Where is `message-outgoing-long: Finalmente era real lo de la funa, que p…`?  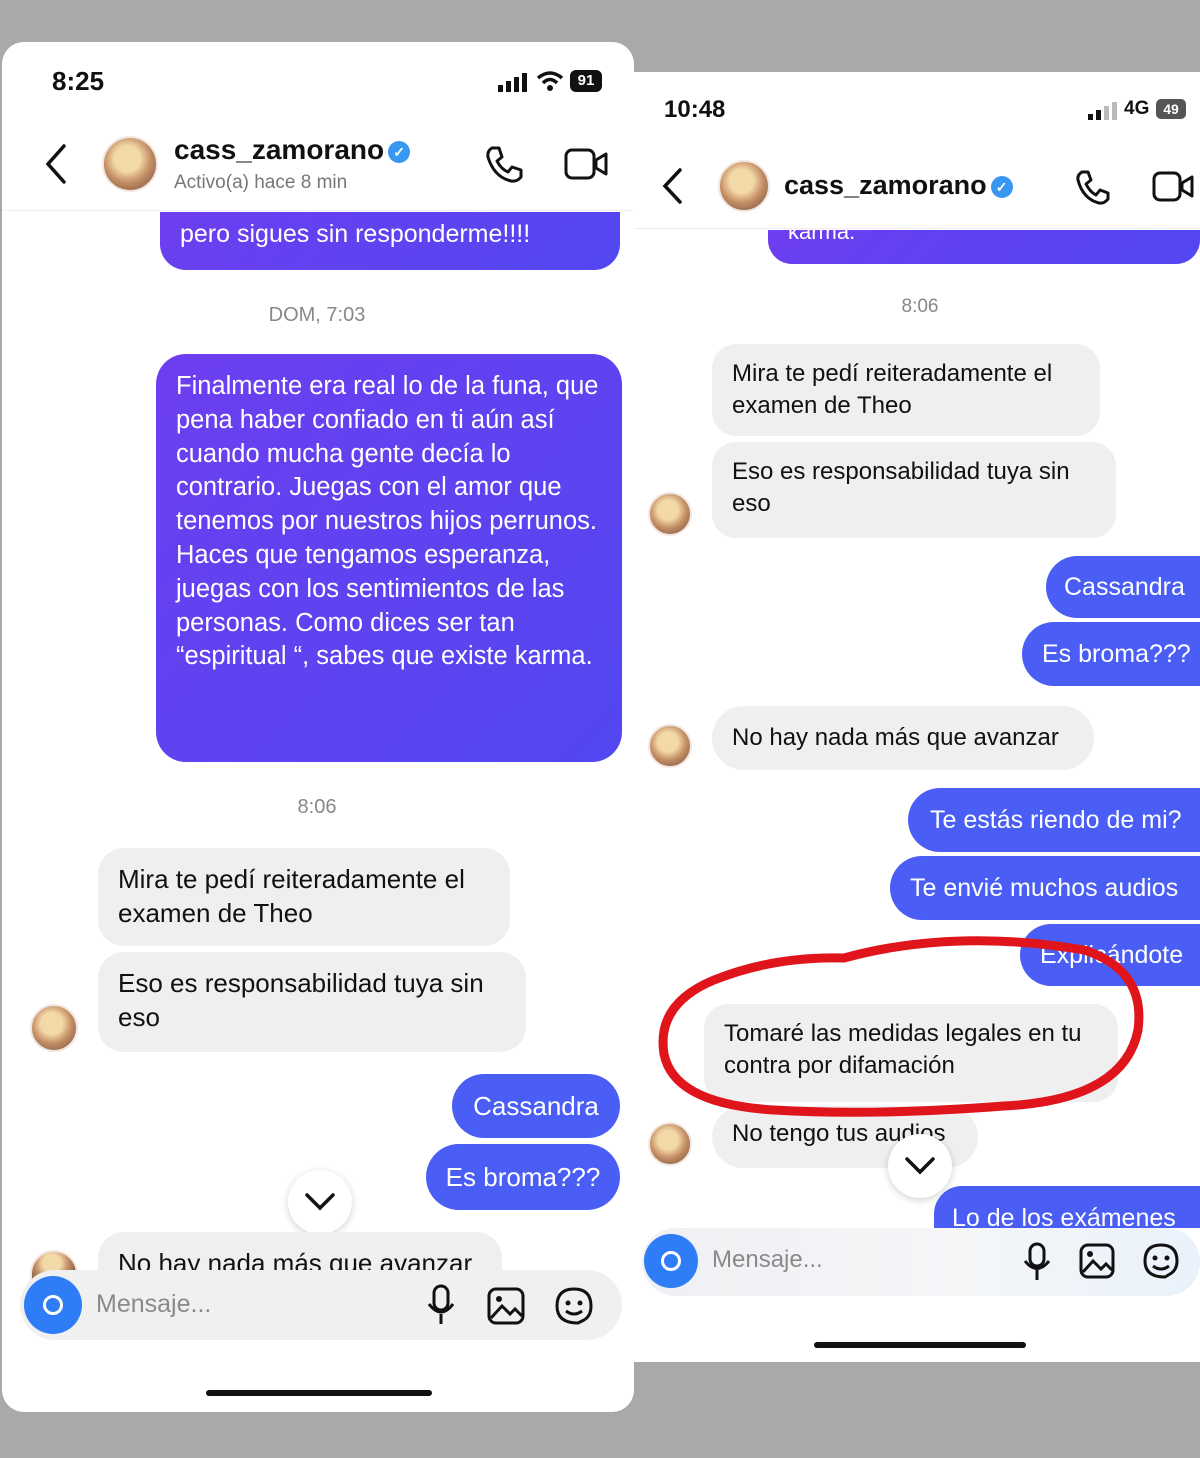 message-outgoing-long: Finalmente era real lo de la funa, que p… is located at coordinates (389, 558).